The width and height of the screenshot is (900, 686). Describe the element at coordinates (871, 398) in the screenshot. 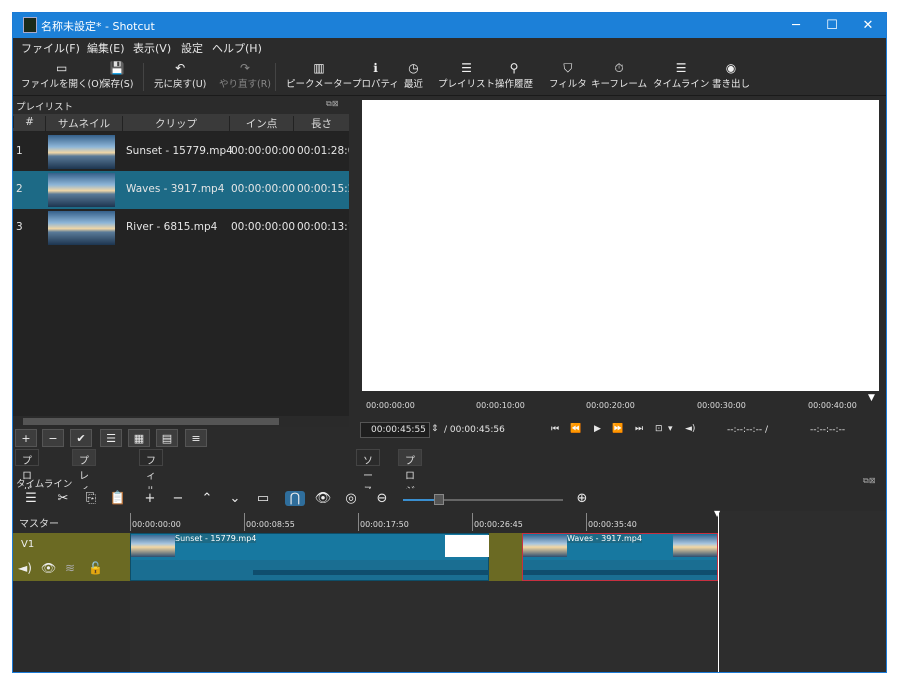

I see `viewer-playhead-icon: ▼` at that location.